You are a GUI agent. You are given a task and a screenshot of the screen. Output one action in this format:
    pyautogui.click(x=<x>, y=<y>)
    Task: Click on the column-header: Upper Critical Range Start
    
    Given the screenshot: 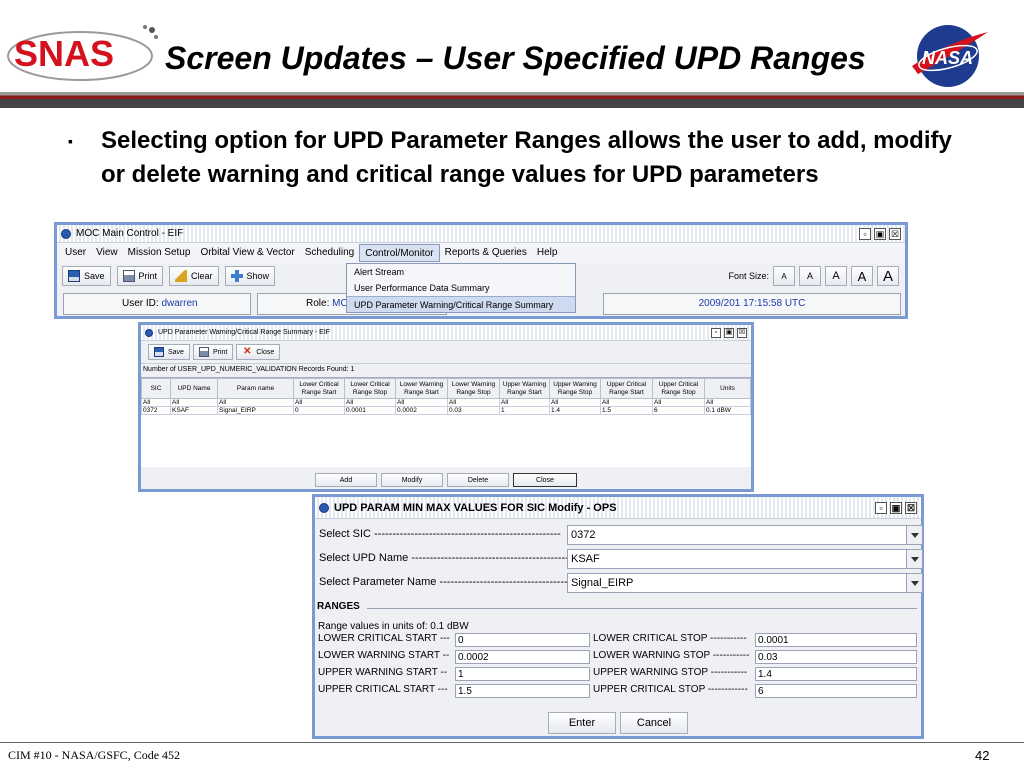 What is the action you would take?
    pyautogui.click(x=626, y=388)
    